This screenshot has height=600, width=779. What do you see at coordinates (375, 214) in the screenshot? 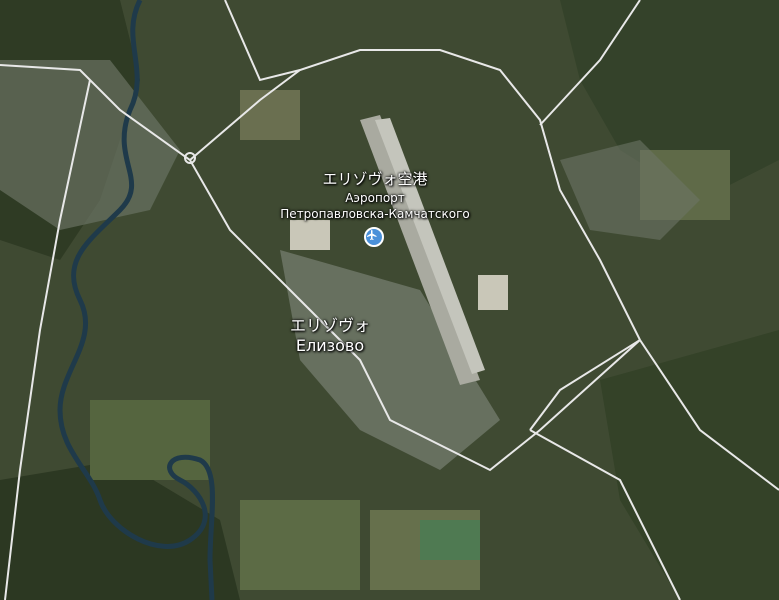
I see `airport-name-ru-line2: Петропавловска-Камчатского` at bounding box center [375, 214].